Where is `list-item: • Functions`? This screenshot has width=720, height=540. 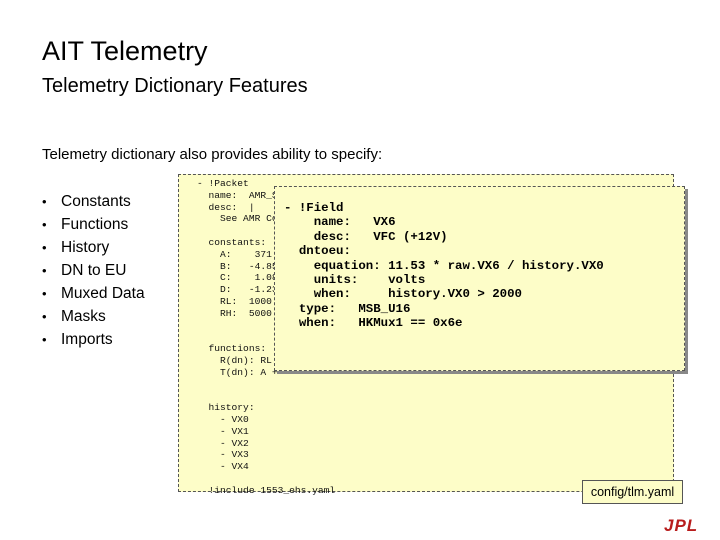 list-item: • Functions is located at coordinates (93, 224).